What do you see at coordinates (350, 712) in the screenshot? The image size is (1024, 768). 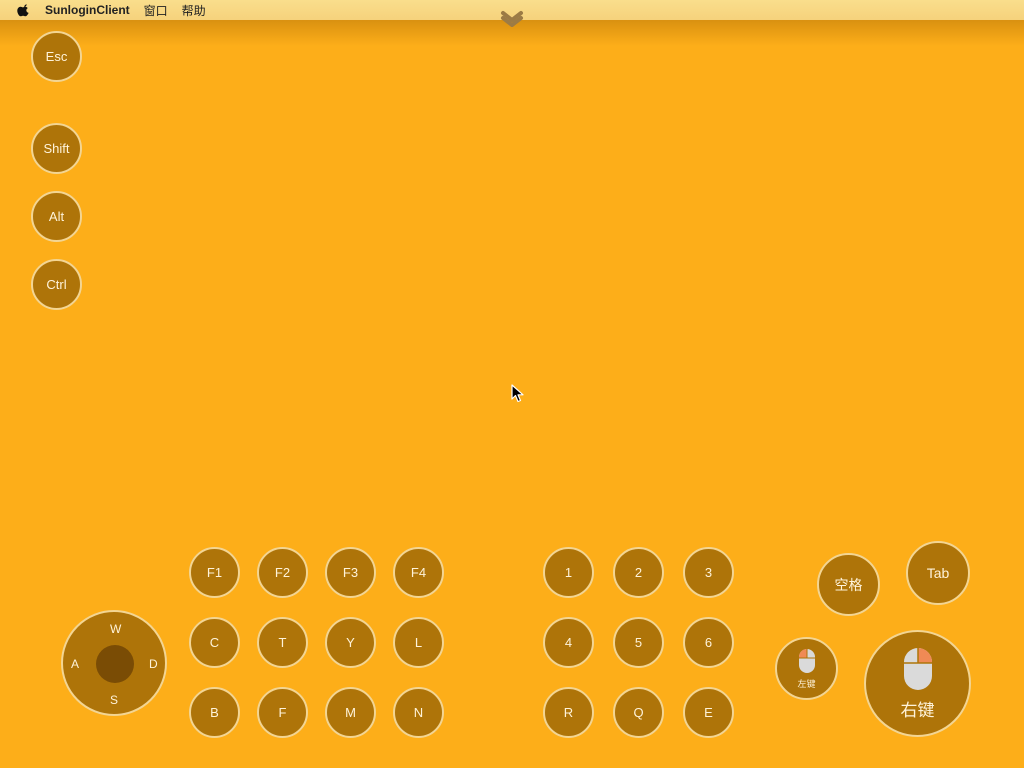 I see `m-key: M` at bounding box center [350, 712].